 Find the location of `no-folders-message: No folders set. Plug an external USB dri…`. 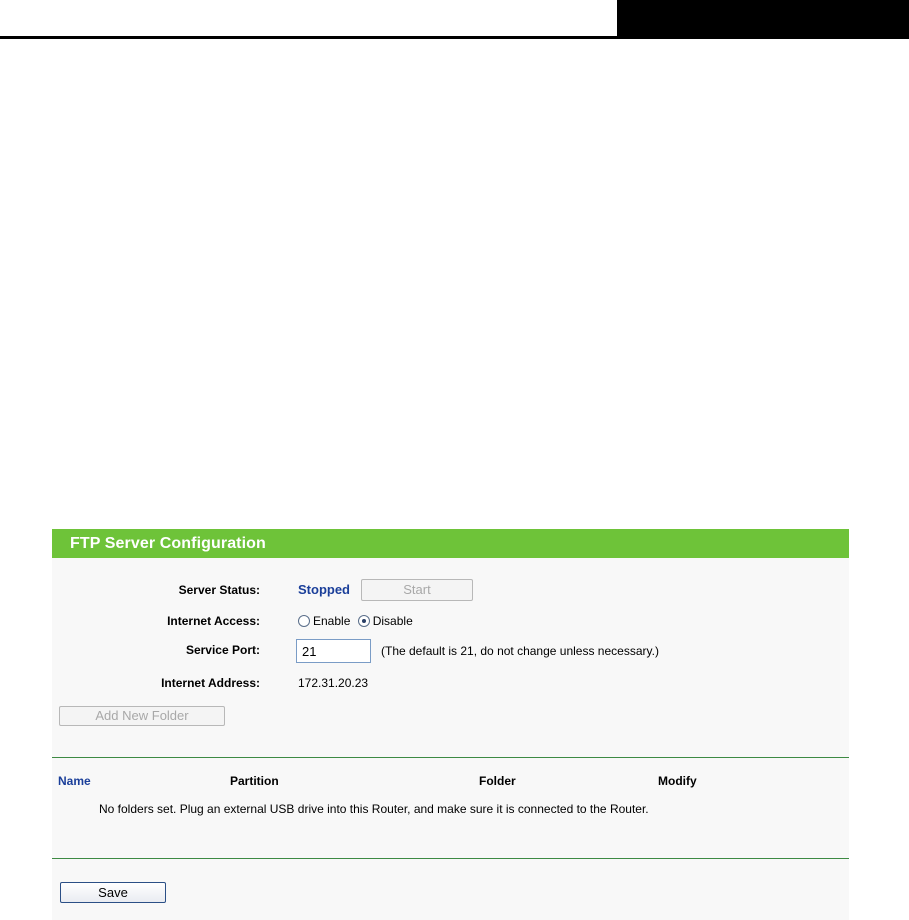

no-folders-message: No folders set. Plug an external USB dri… is located at coordinates (374, 809).